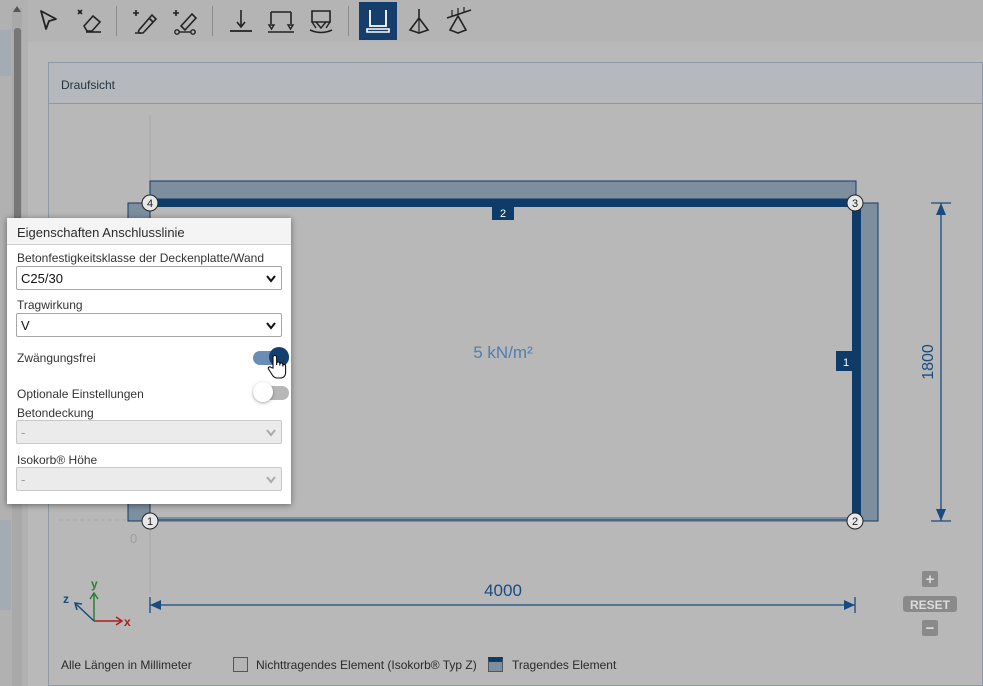 This screenshot has width=983, height=686. Describe the element at coordinates (66, 599) in the screenshot. I see `axis-z-label: z` at that location.